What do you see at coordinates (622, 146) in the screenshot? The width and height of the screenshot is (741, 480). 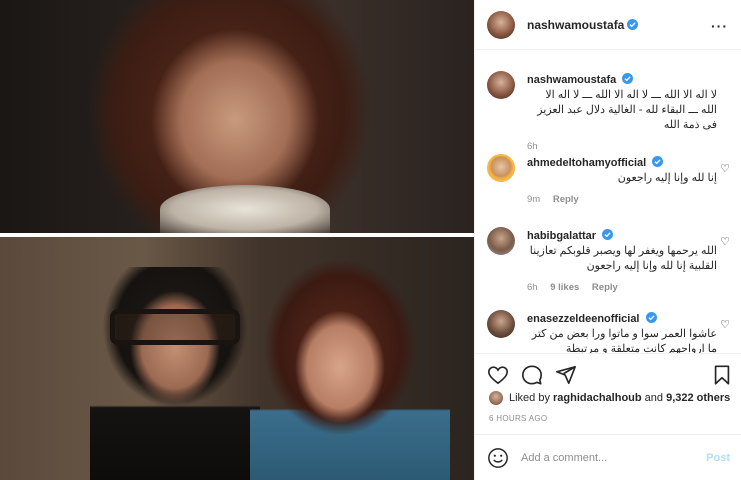 I see `caption-meta: 6h` at bounding box center [622, 146].